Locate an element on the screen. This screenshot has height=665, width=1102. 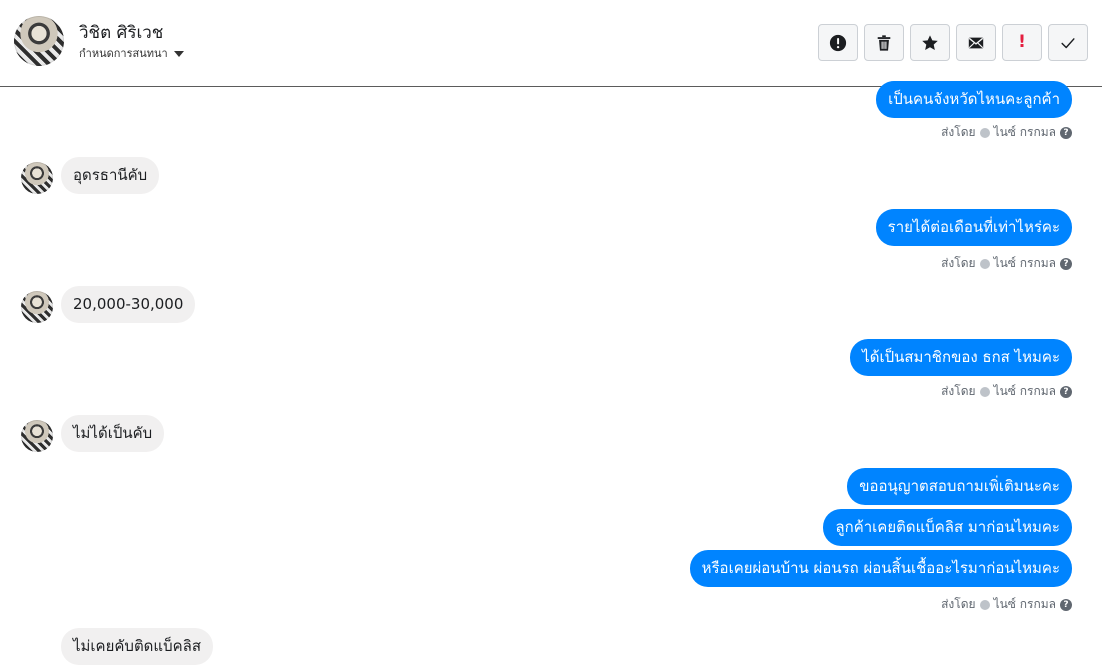
exclamation-circle-icon is located at coordinates (838, 42).